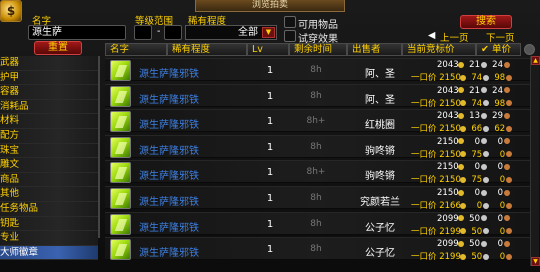 This screenshot has height=272, width=540. I want to click on time-left: 8h+, so click(316, 121).